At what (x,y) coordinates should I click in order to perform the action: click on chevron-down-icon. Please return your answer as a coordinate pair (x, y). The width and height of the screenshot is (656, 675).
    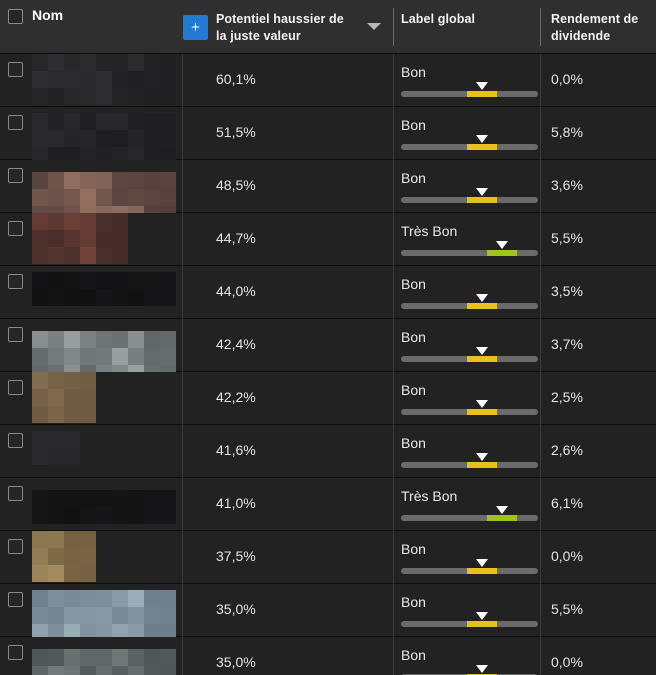
    Looking at the image, I should click on (374, 26).